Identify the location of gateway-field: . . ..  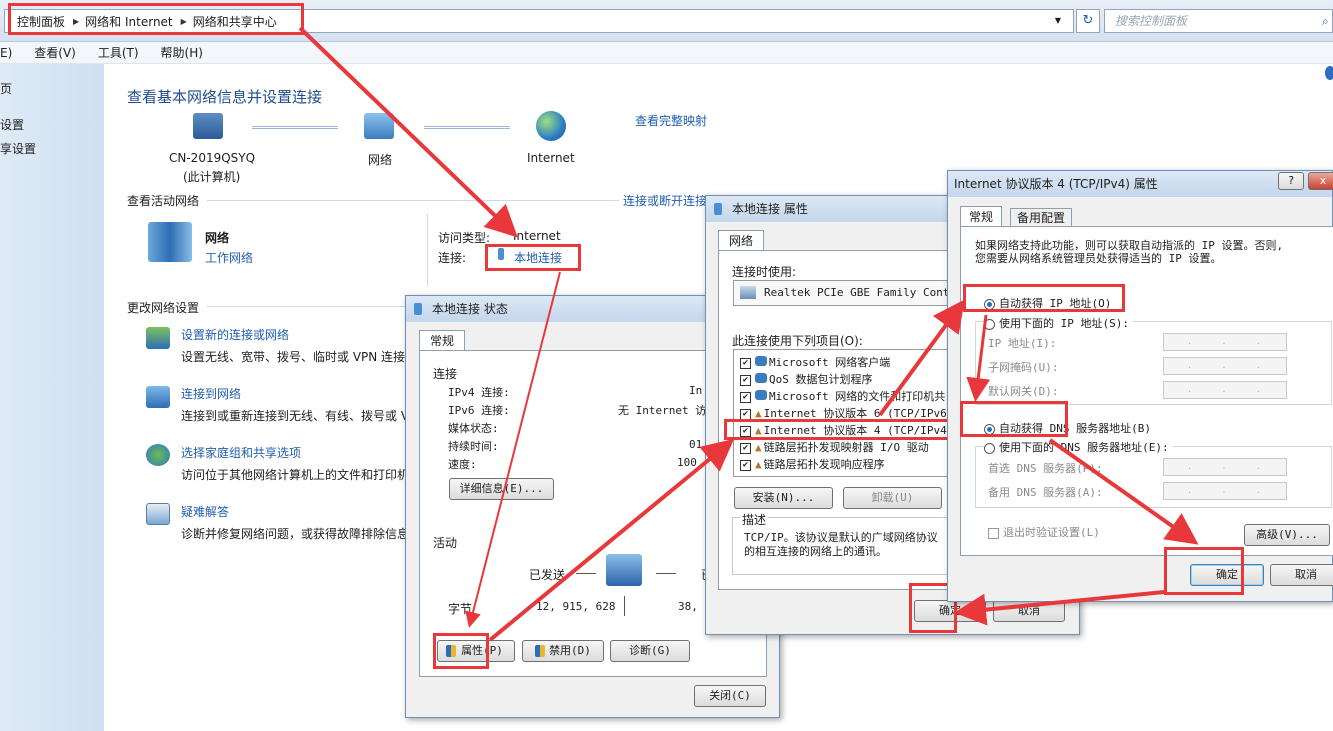
(1225, 390).